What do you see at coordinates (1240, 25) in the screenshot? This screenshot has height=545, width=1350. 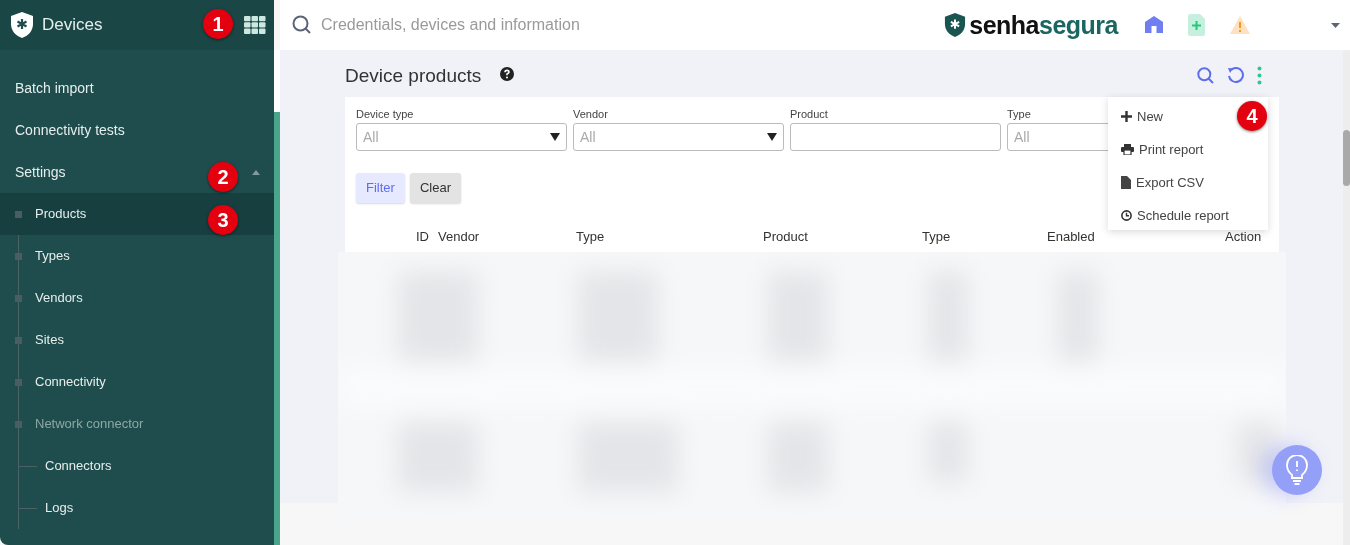 I see `warning-icon` at bounding box center [1240, 25].